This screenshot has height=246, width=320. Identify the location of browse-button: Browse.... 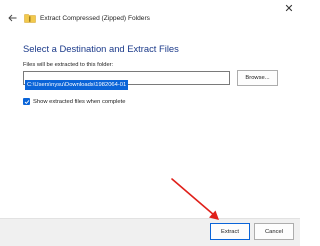
(257, 78).